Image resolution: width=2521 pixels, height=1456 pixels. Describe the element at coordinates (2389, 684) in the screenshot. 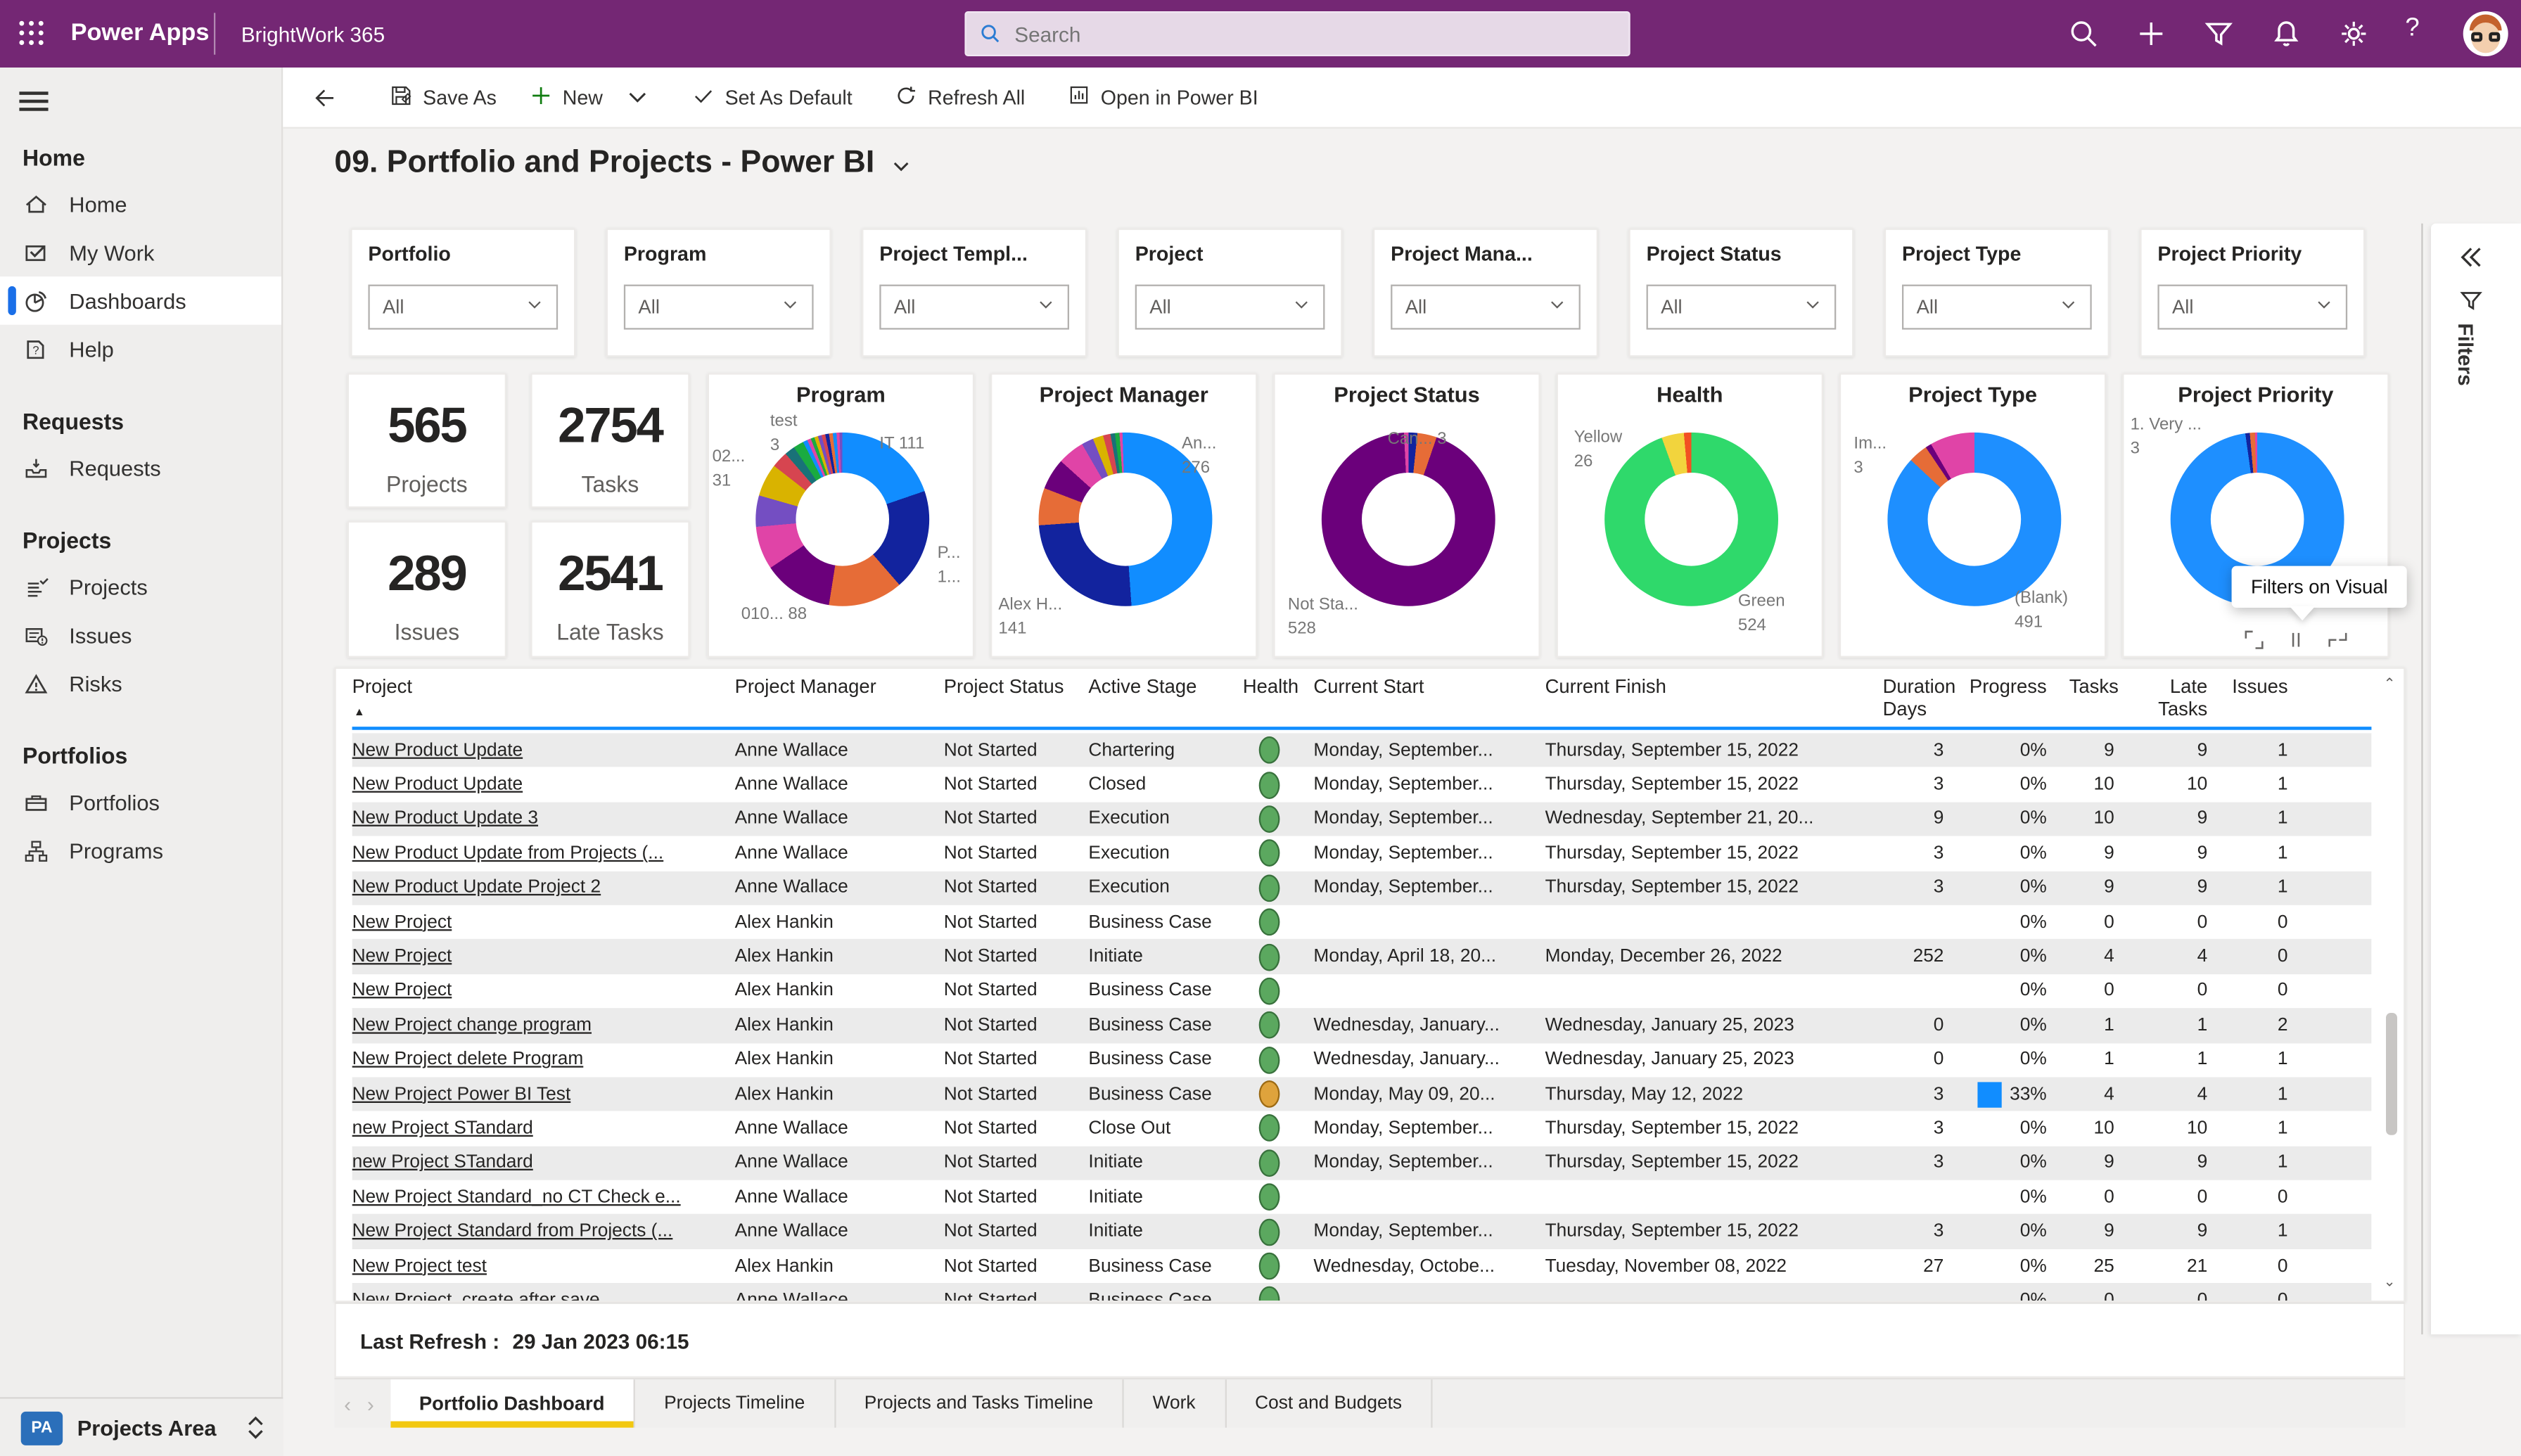

I see `table-scroll-up-icon: ⌃` at that location.